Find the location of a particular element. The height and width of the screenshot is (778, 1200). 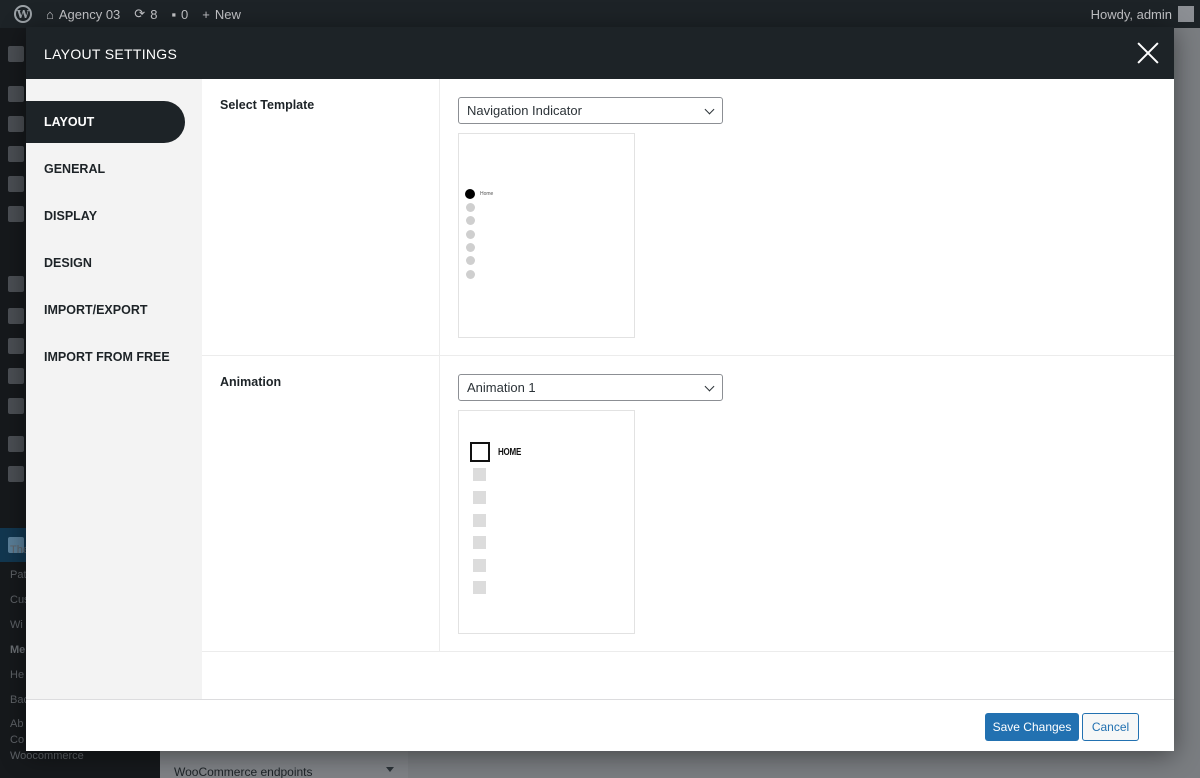

new-content-item: + New is located at coordinates (221, 14).